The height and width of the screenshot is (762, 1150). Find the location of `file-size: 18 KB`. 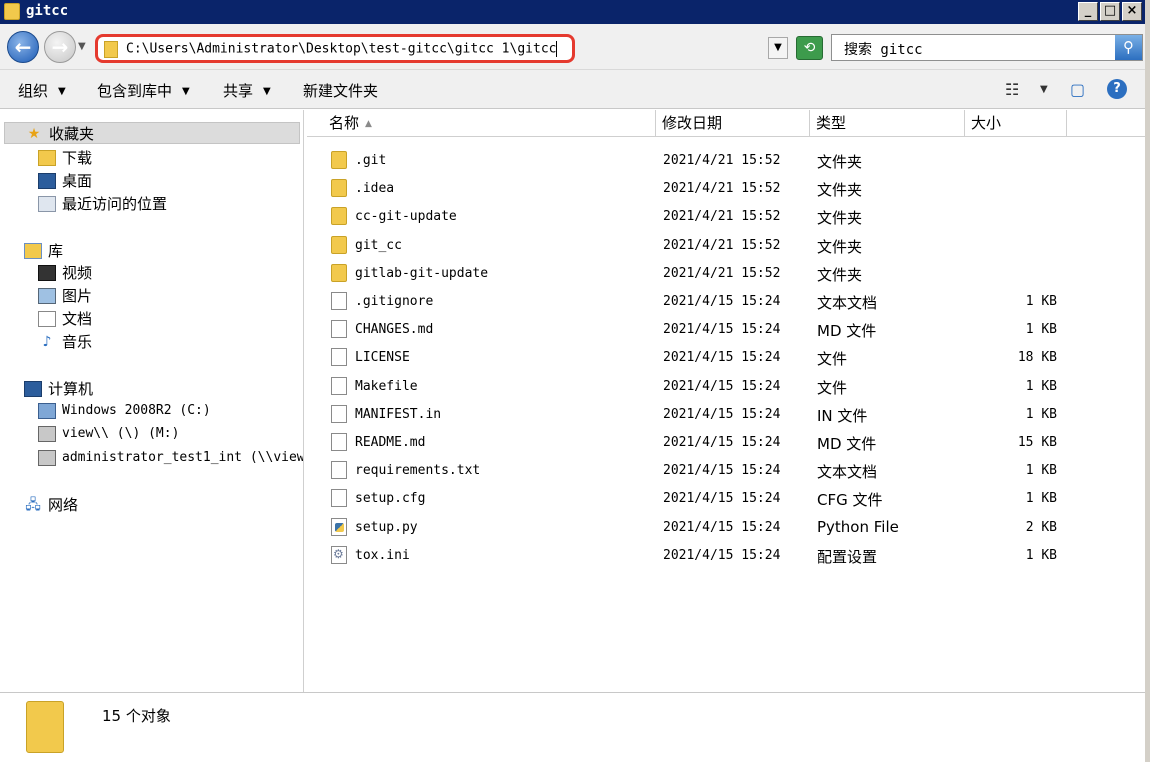

file-size: 18 KB is located at coordinates (1037, 358).